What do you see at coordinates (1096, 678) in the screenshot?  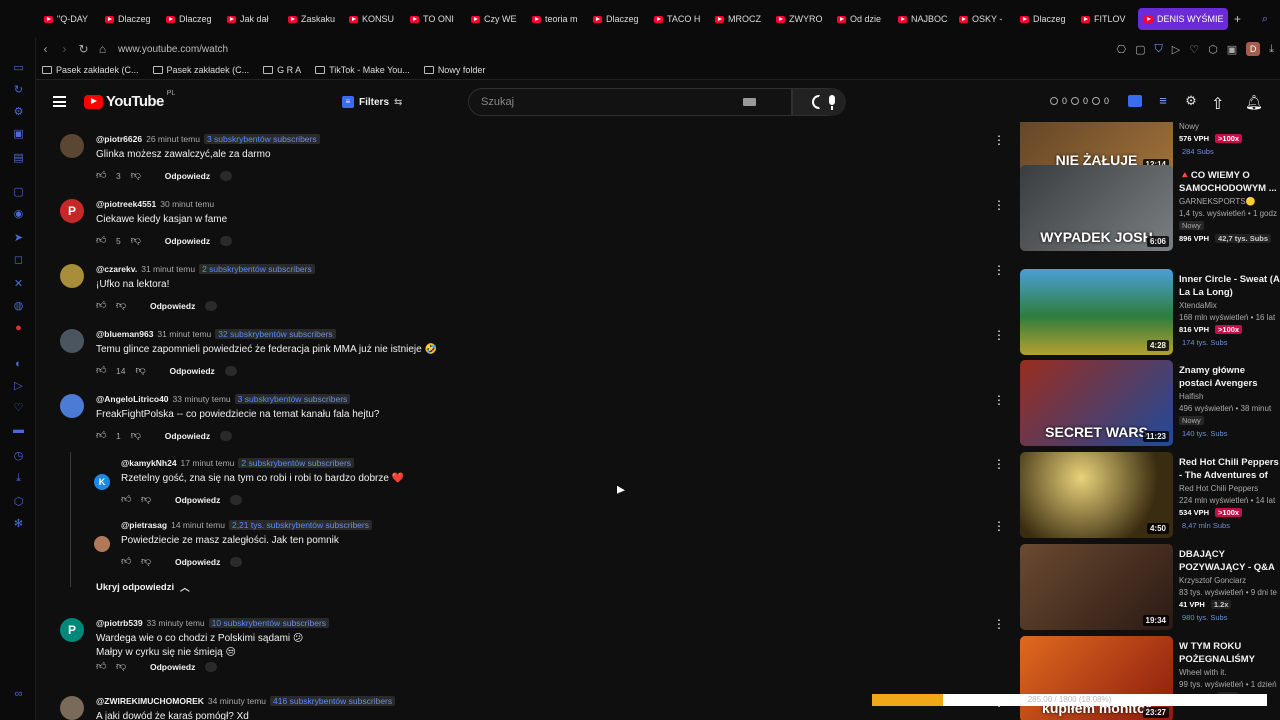 I see `video-thumbnail: kupiłem monitor 23:27` at bounding box center [1096, 678].